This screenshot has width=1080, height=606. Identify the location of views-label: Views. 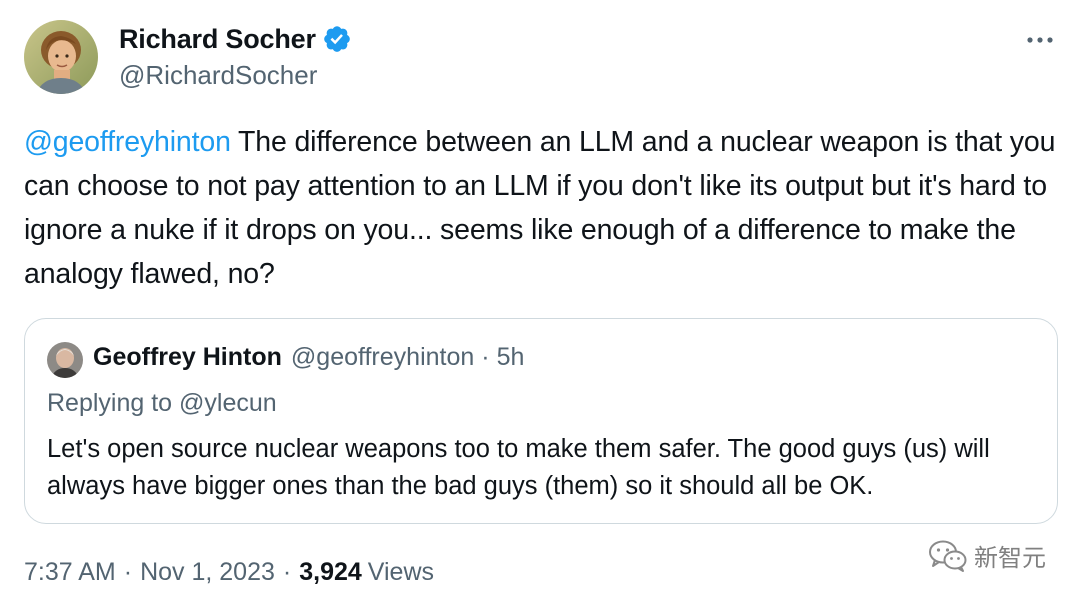
(401, 572).